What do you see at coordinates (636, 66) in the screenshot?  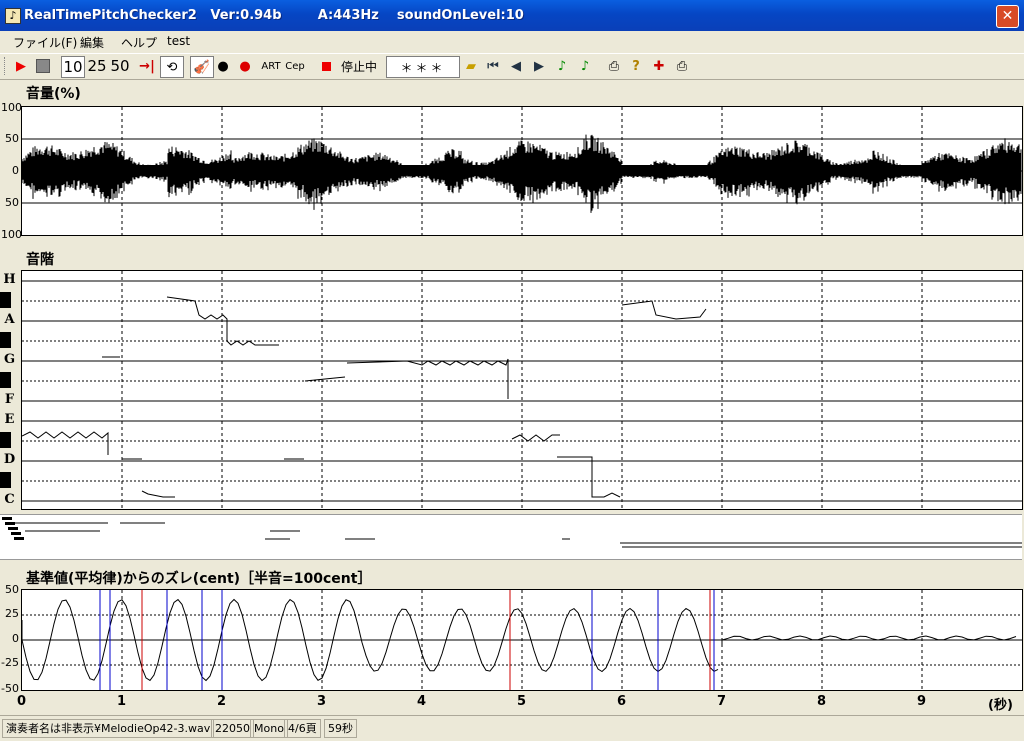 I see `help-icon: ?` at bounding box center [636, 66].